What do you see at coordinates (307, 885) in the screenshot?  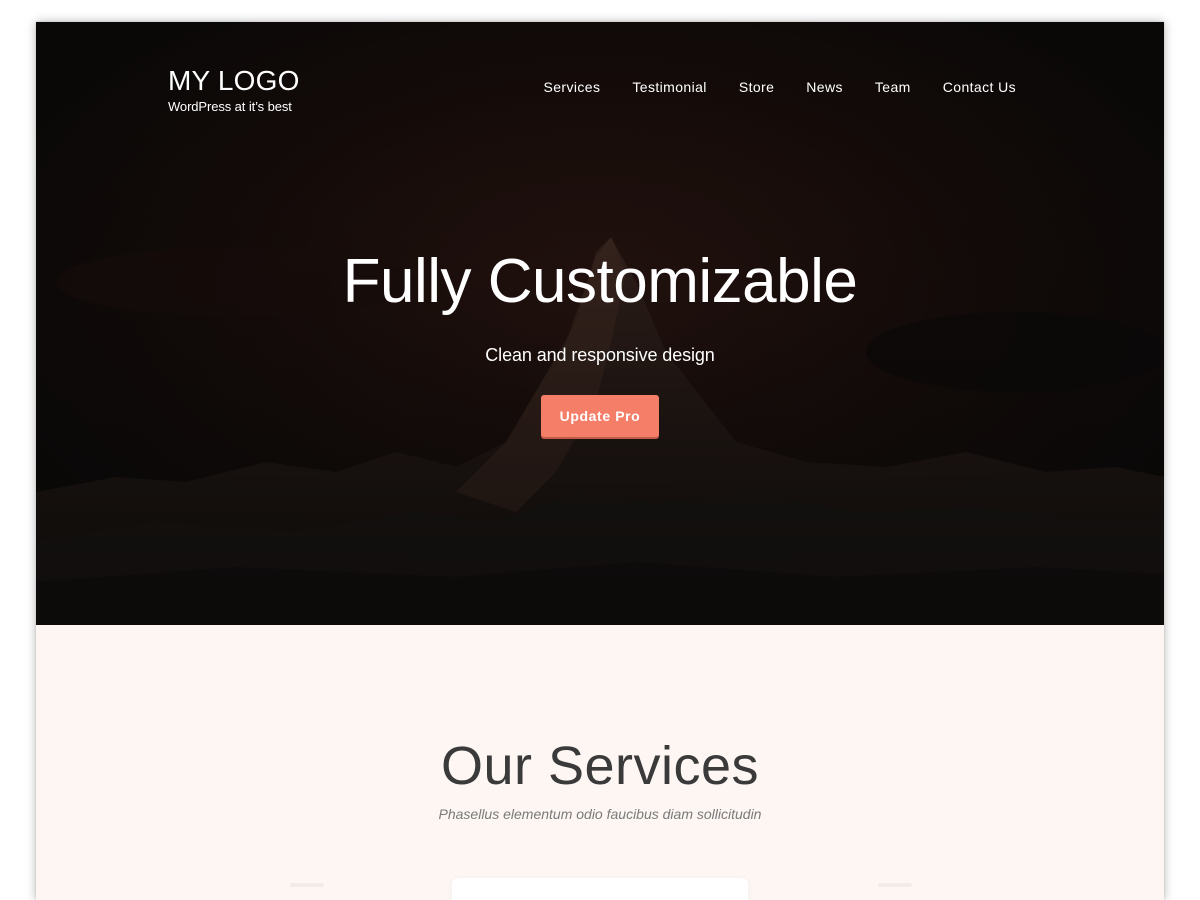 I see `service-card-placeholder-left` at bounding box center [307, 885].